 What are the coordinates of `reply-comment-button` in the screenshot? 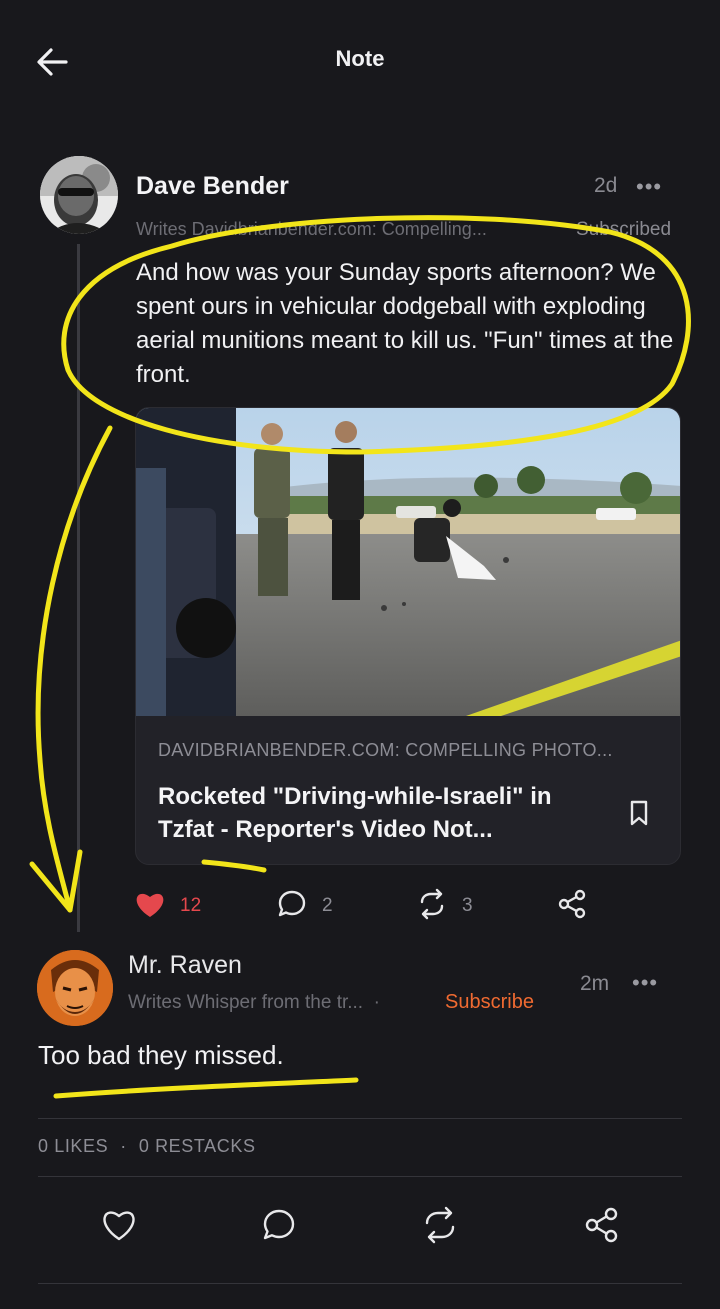 It's located at (279, 1225).